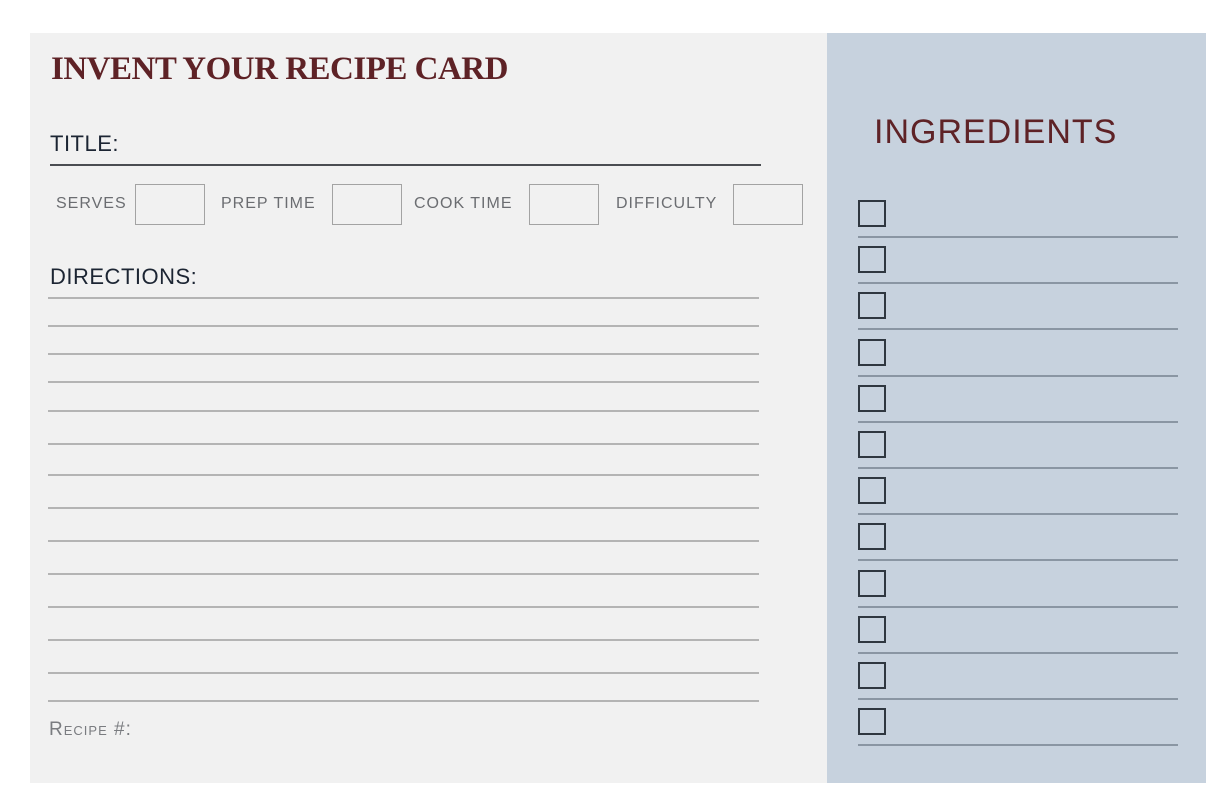 This screenshot has width=1232, height=800. What do you see at coordinates (124, 276) in the screenshot?
I see `directions-label: DIRECTIONS:` at bounding box center [124, 276].